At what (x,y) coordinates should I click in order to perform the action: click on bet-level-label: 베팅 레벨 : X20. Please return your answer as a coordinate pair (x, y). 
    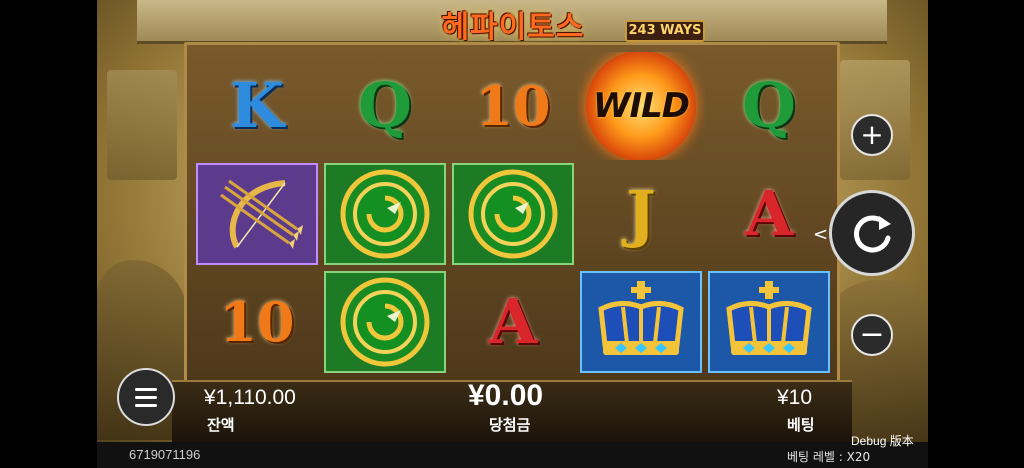
    Looking at the image, I should click on (829, 457).